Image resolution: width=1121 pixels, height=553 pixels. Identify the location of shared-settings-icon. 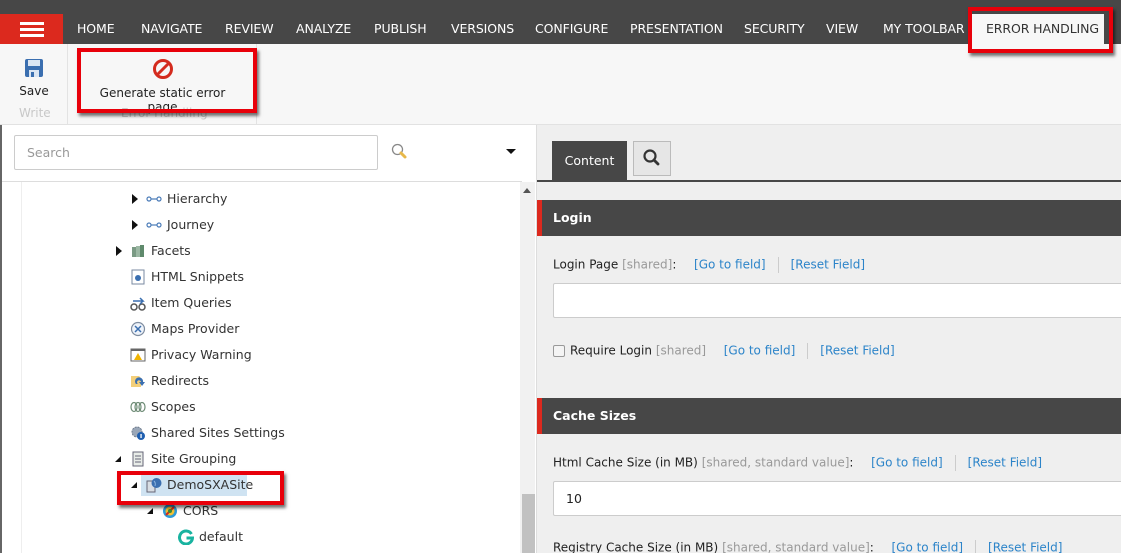
(138, 433).